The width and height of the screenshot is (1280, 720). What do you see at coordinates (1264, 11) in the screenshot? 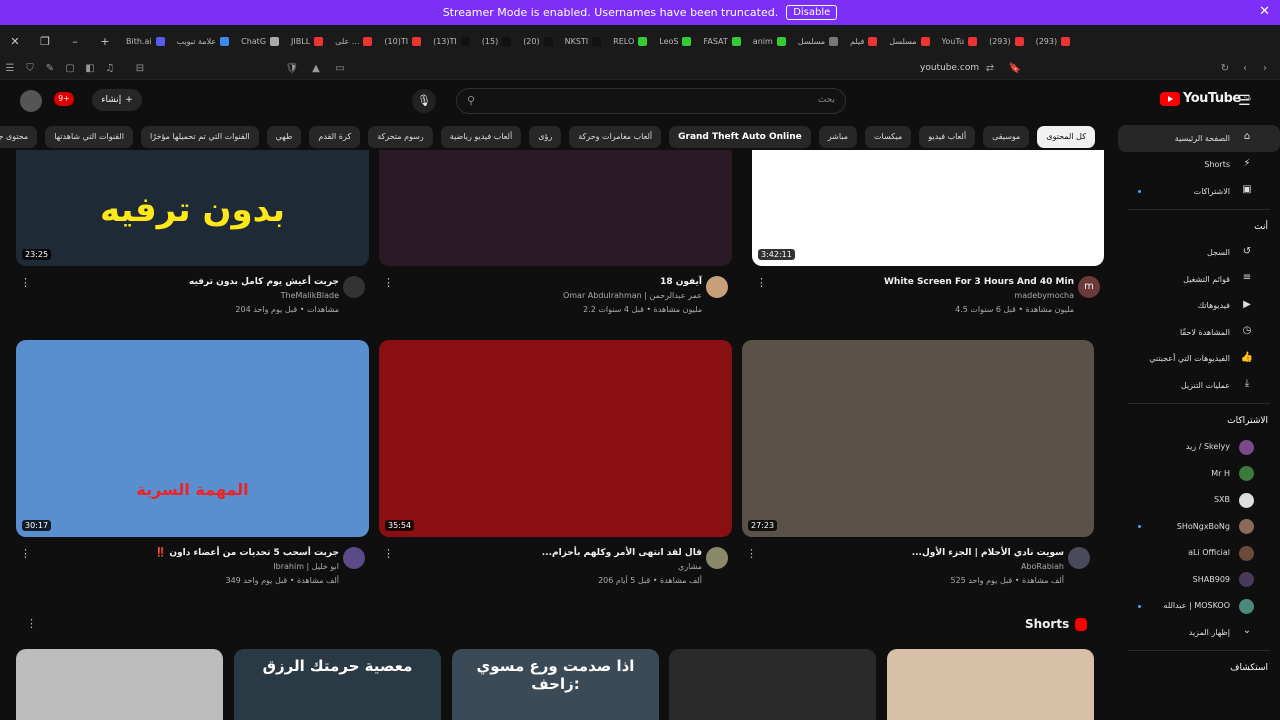
I see `close-icon: ✕` at bounding box center [1264, 11].